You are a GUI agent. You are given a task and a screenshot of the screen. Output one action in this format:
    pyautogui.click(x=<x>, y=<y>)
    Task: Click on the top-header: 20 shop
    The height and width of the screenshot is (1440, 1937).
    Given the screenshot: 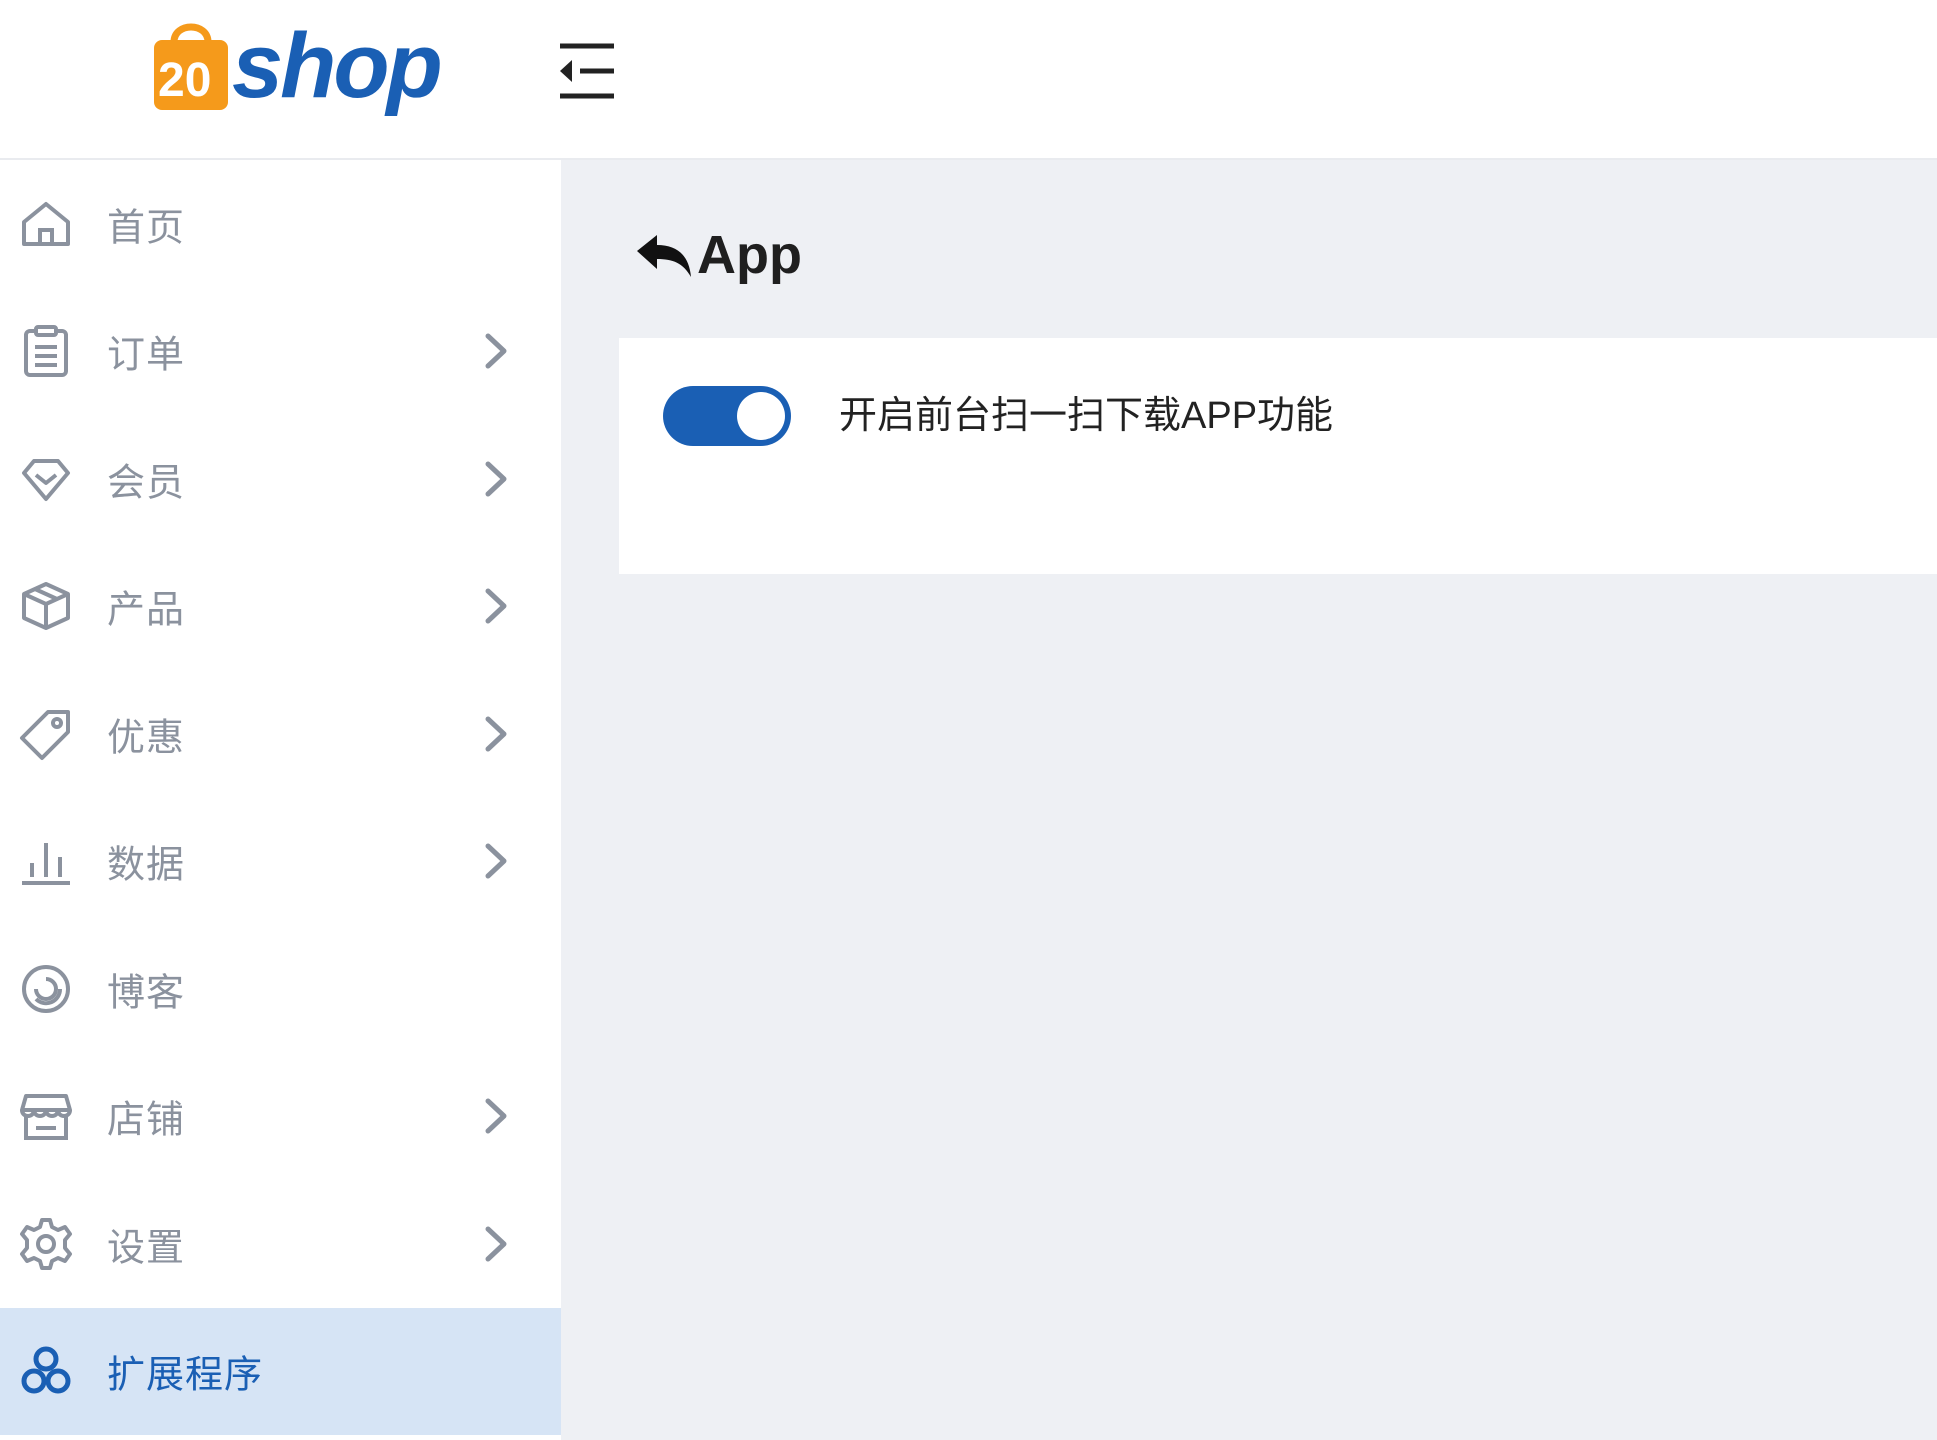 What is the action you would take?
    pyautogui.click(x=968, y=80)
    